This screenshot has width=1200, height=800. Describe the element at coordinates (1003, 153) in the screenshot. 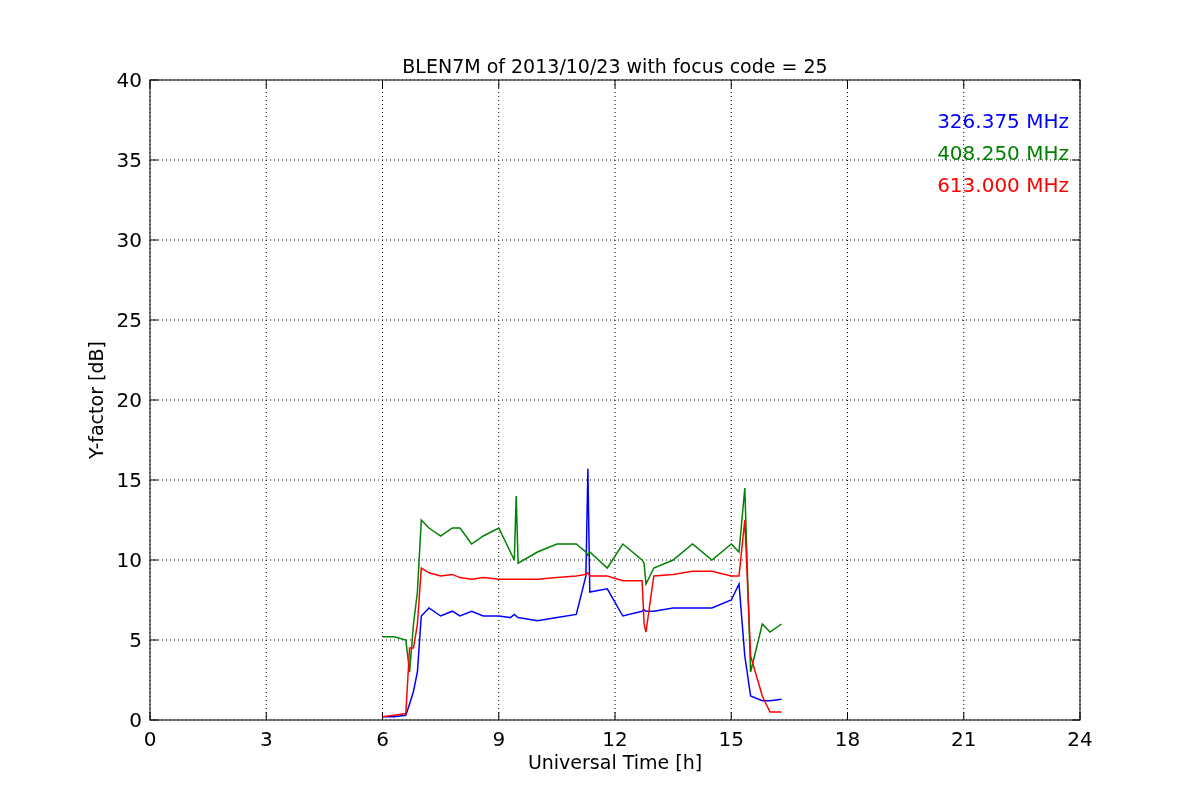

I see `legend-label: 408.250 MHz` at that location.